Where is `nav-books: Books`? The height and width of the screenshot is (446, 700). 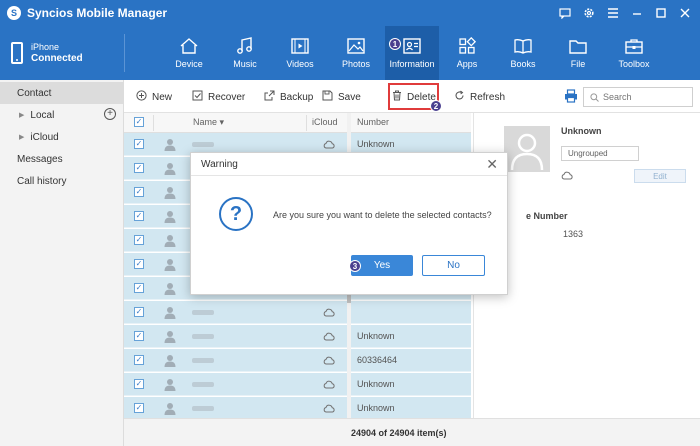
nav-books: Books is located at coordinates (523, 53).